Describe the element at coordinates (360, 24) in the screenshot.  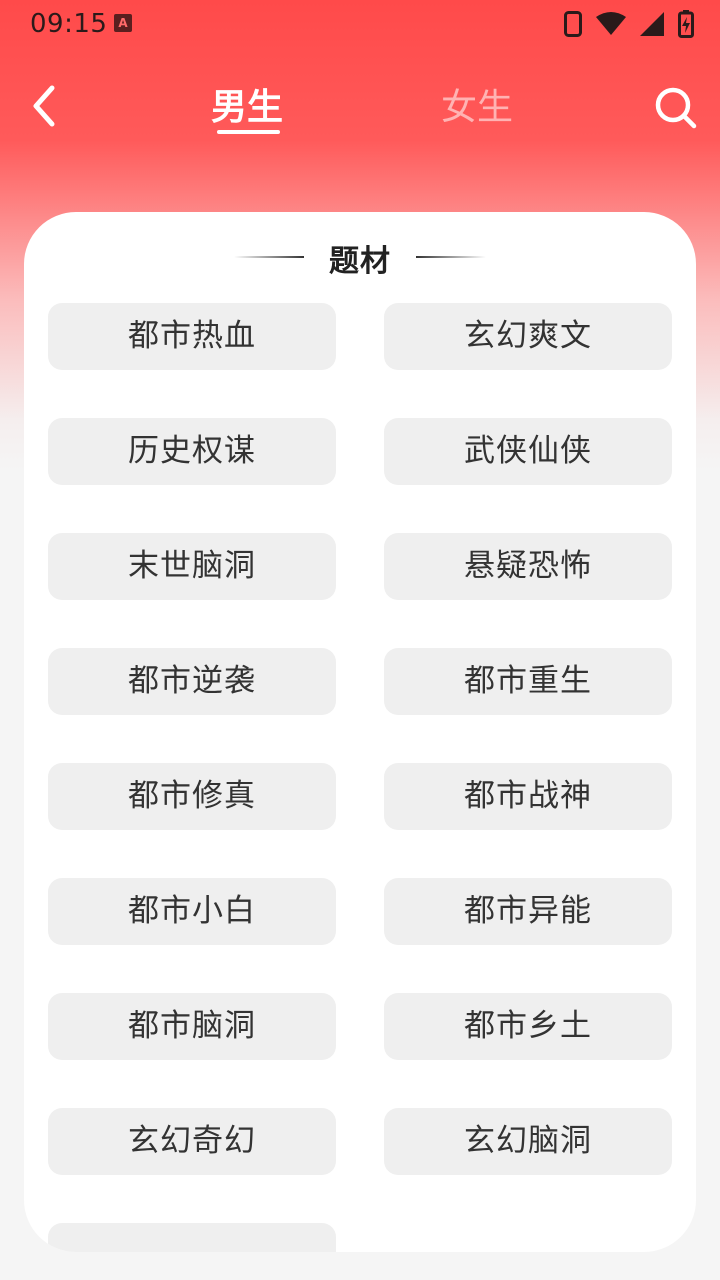
I see `status-bar: 09:15 A` at that location.